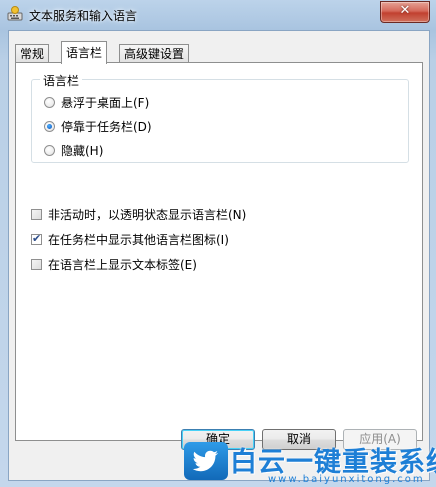  What do you see at coordinates (147, 214) in the screenshot?
I see `checkbox-label: 非活动时，以透明状态显示语言栏(N)` at bounding box center [147, 214].